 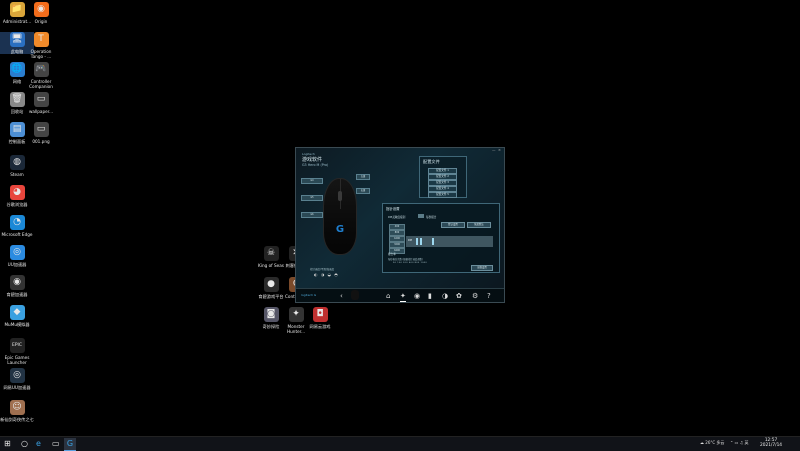 I want to click on desktop-icon-image: ◍, so click(x=17, y=162).